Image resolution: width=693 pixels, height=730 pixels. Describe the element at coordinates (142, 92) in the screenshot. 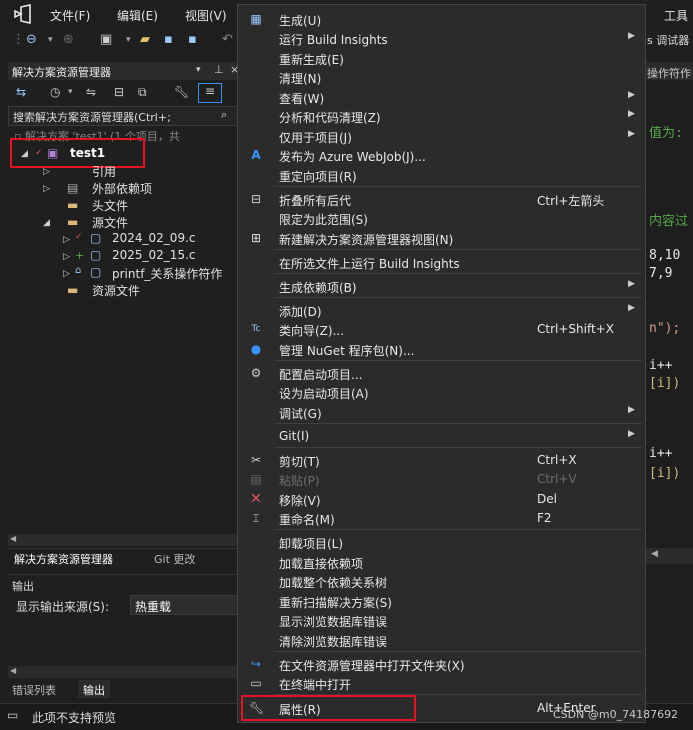

I see `show-all-files-icon: ⧉` at that location.